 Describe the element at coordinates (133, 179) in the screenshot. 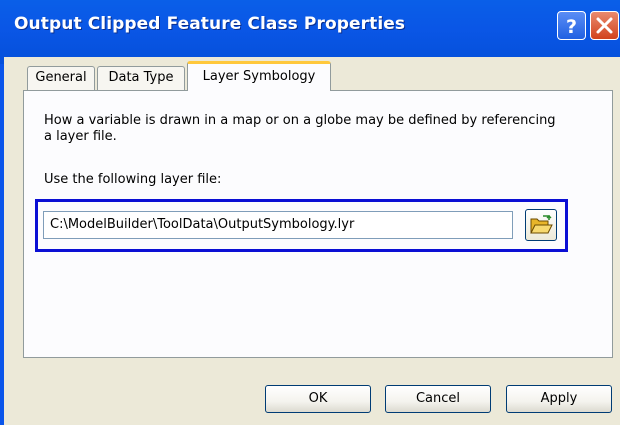

I see `layer-file-label: Use the following layer file:` at that location.